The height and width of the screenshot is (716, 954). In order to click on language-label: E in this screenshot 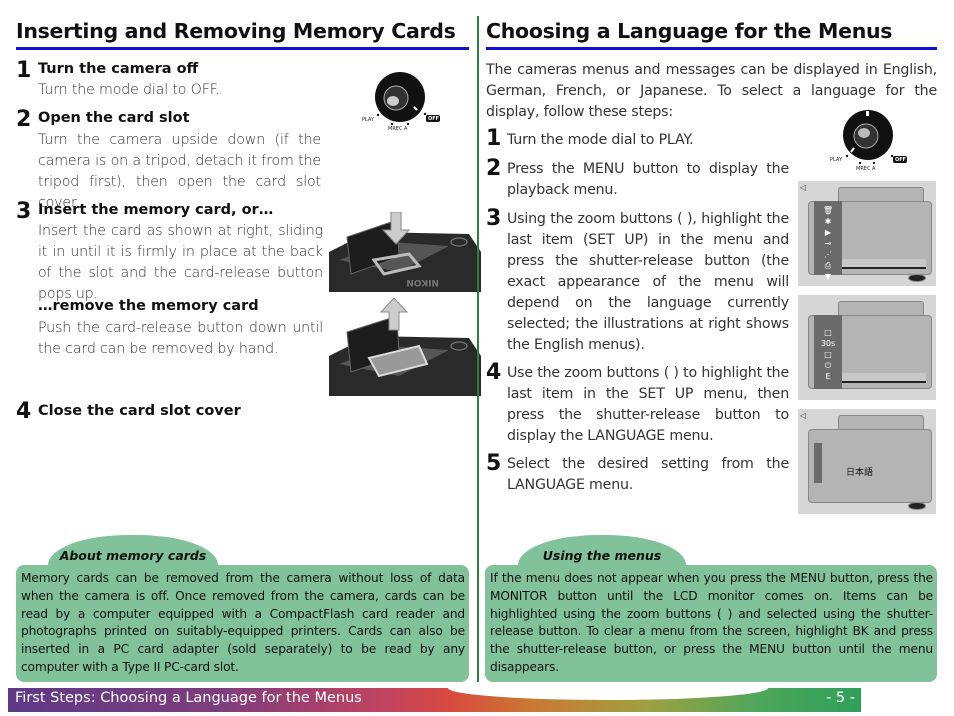, I will do `click(828, 376)`.